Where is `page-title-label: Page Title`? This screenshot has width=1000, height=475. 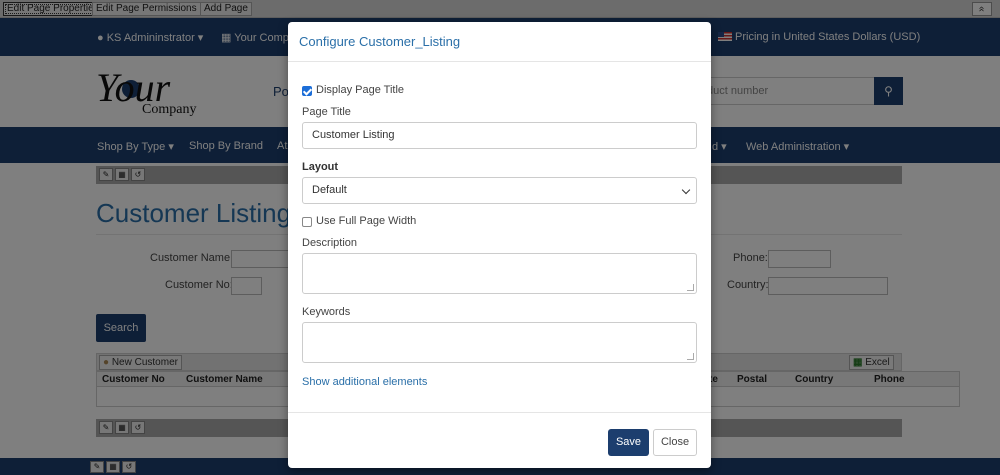 page-title-label: Page Title is located at coordinates (326, 112).